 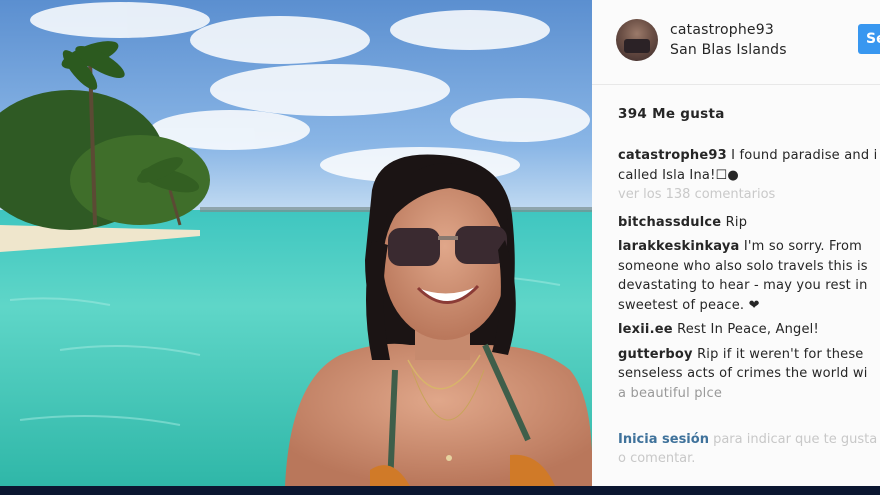 I want to click on comment-text: devastating to hear - may you rest in, so click(x=743, y=285).